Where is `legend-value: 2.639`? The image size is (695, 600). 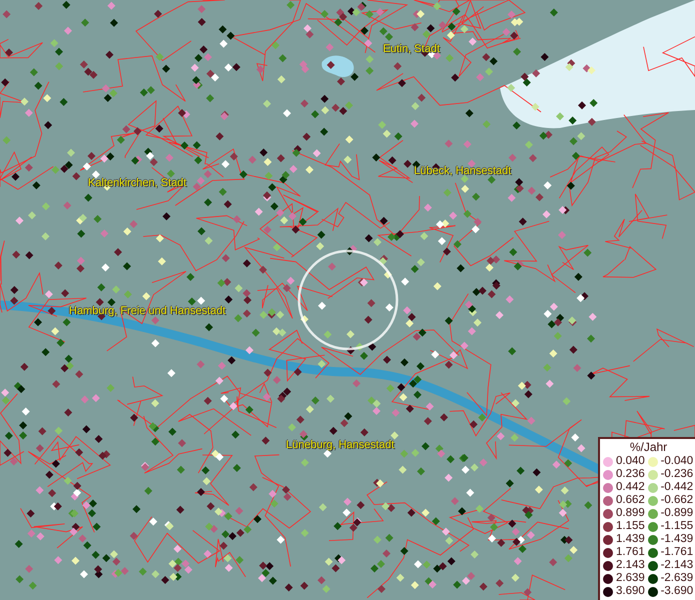
legend-value: 2.639 is located at coordinates (630, 578).